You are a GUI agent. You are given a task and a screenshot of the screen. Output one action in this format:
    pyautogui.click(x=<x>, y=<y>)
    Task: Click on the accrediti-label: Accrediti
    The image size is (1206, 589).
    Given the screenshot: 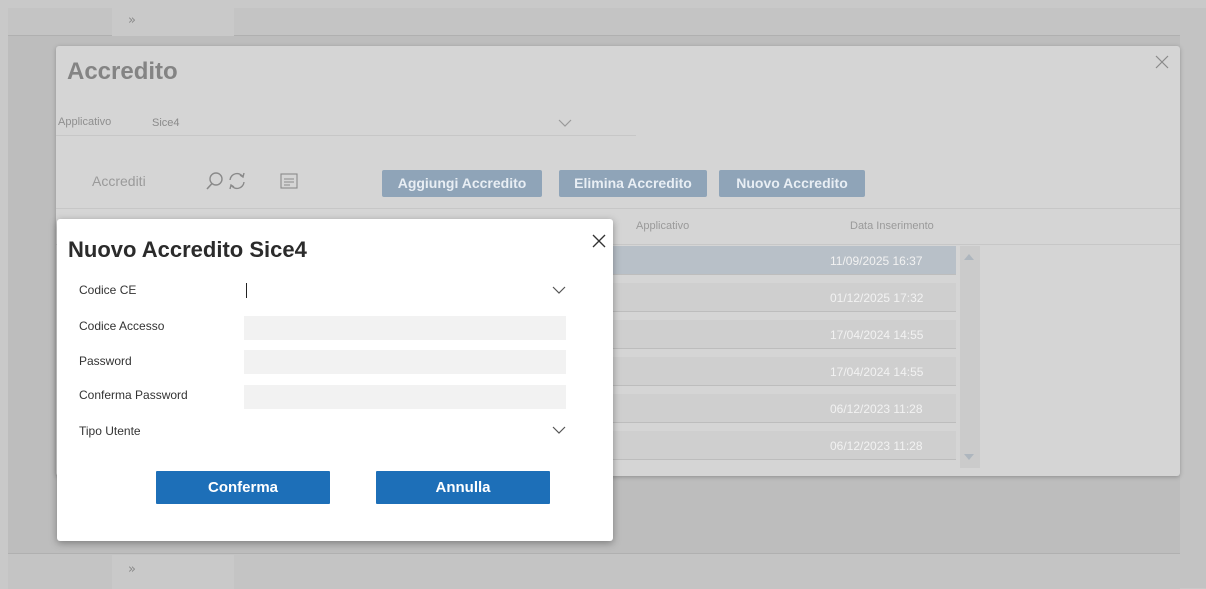 What is the action you would take?
    pyautogui.click(x=119, y=181)
    